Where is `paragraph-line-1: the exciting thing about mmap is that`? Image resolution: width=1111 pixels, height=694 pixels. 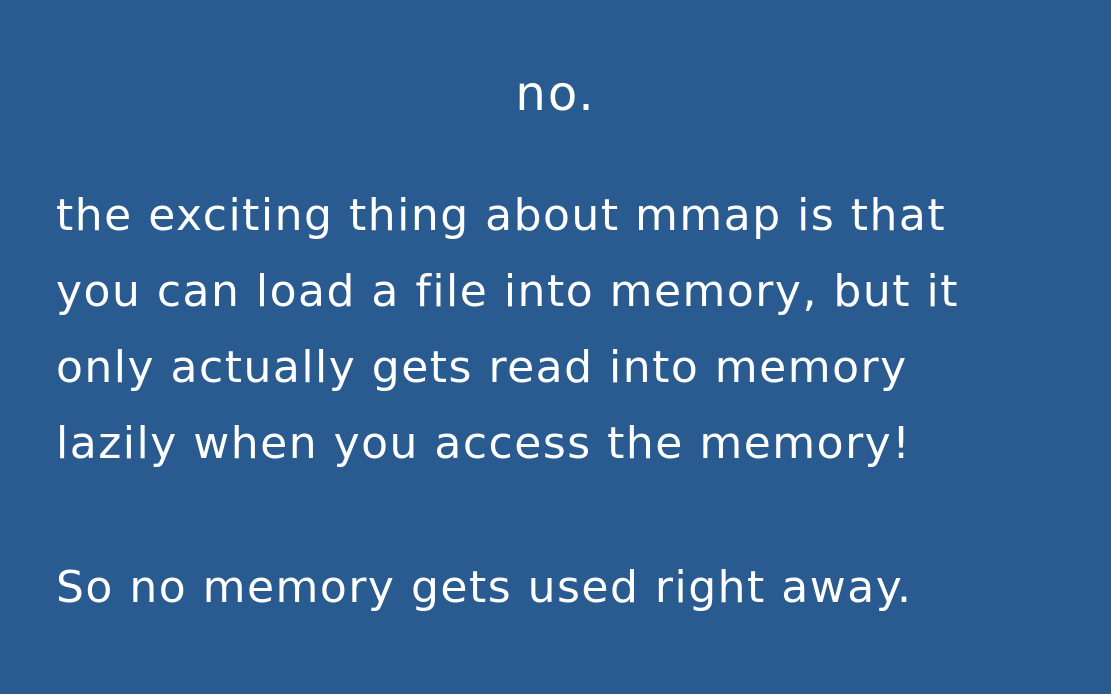 paragraph-line-1: the exciting thing about mmap is that is located at coordinates (501, 215).